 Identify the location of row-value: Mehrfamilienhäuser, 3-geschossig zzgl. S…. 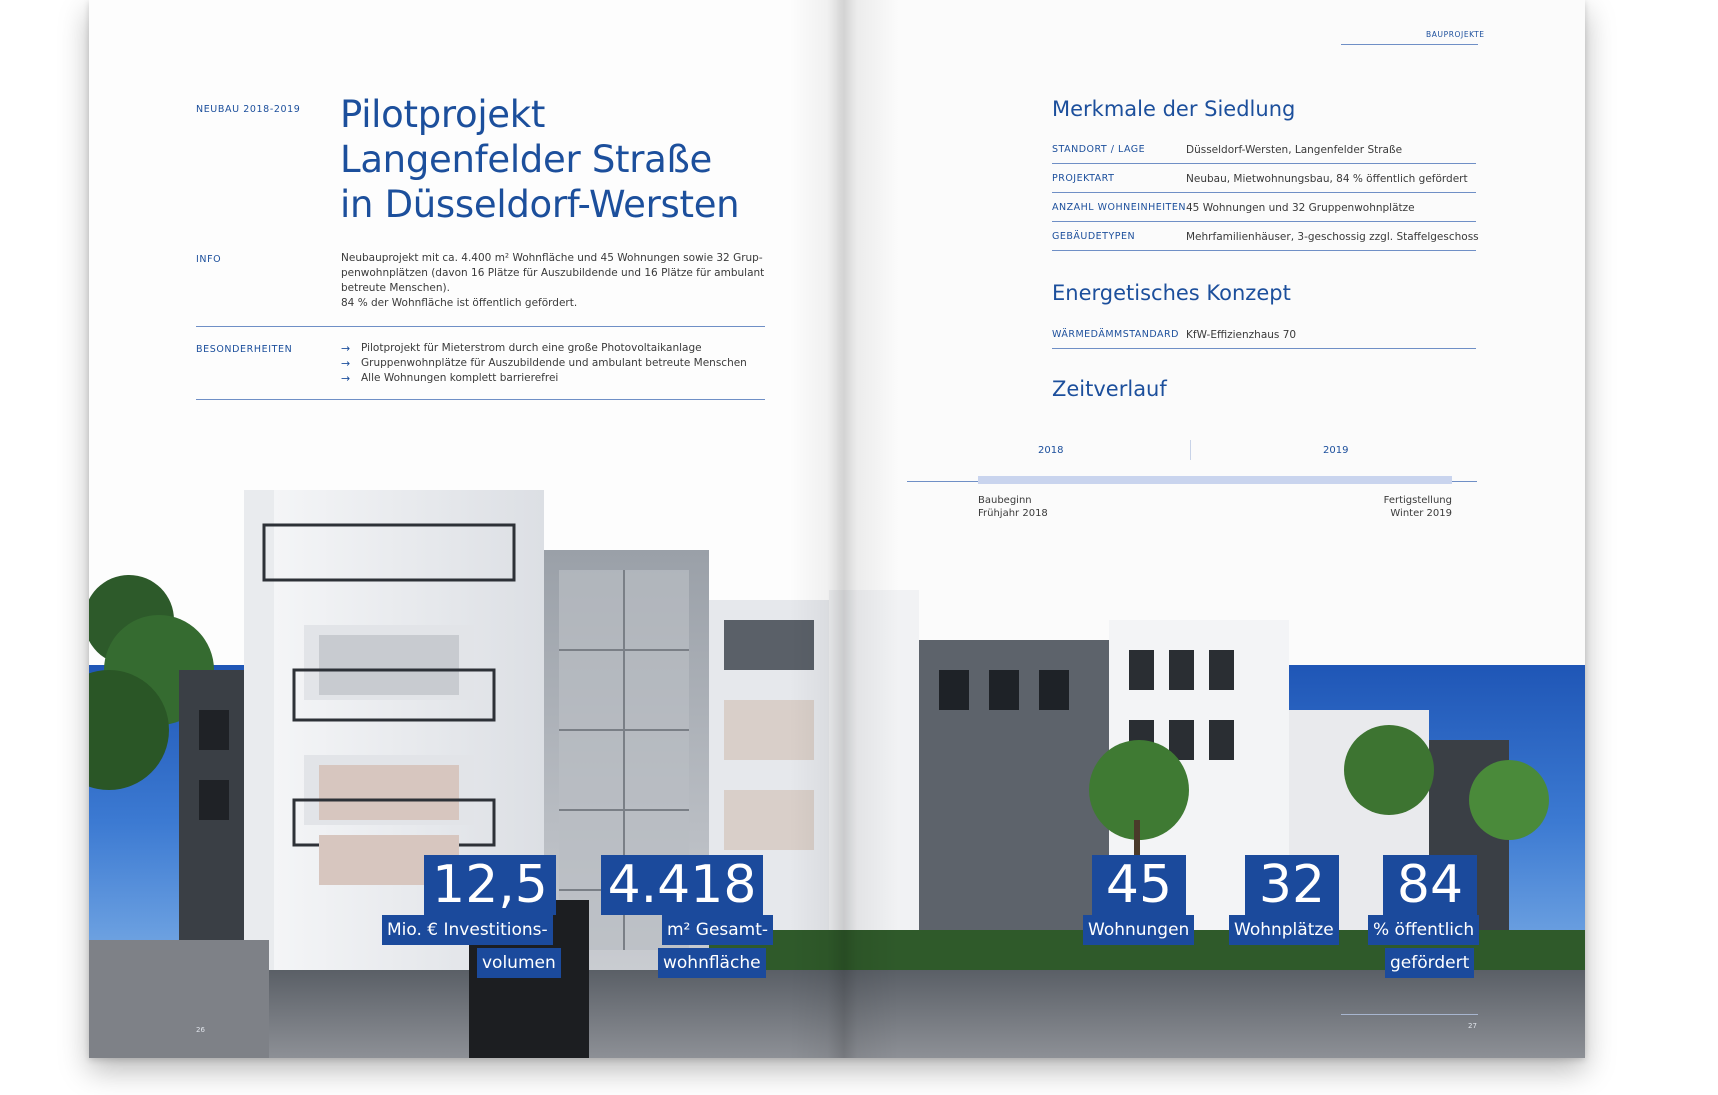
(1332, 237).